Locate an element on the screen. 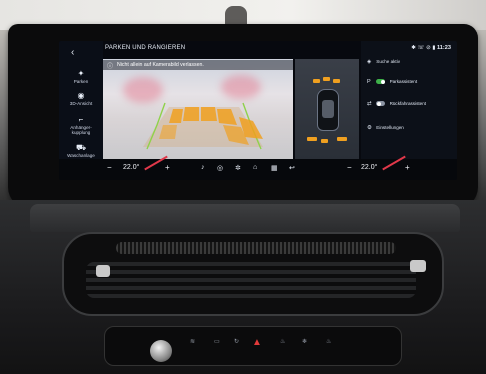 The height and width of the screenshot is (374, 486). hazard-icon: ▲ is located at coordinates (257, 342).